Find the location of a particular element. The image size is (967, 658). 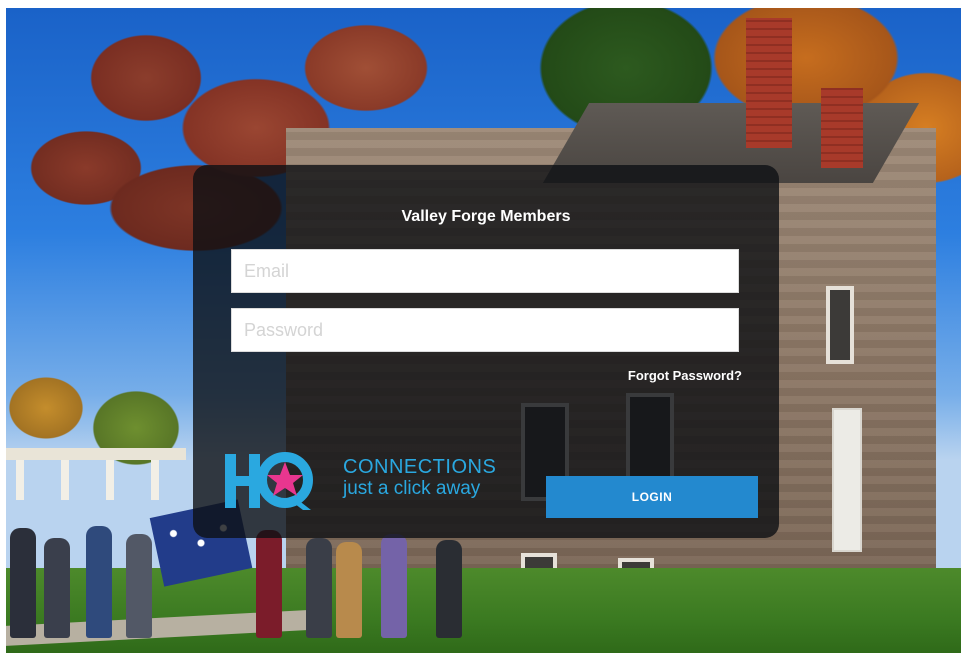

login-button: LOGIN is located at coordinates (652, 497).